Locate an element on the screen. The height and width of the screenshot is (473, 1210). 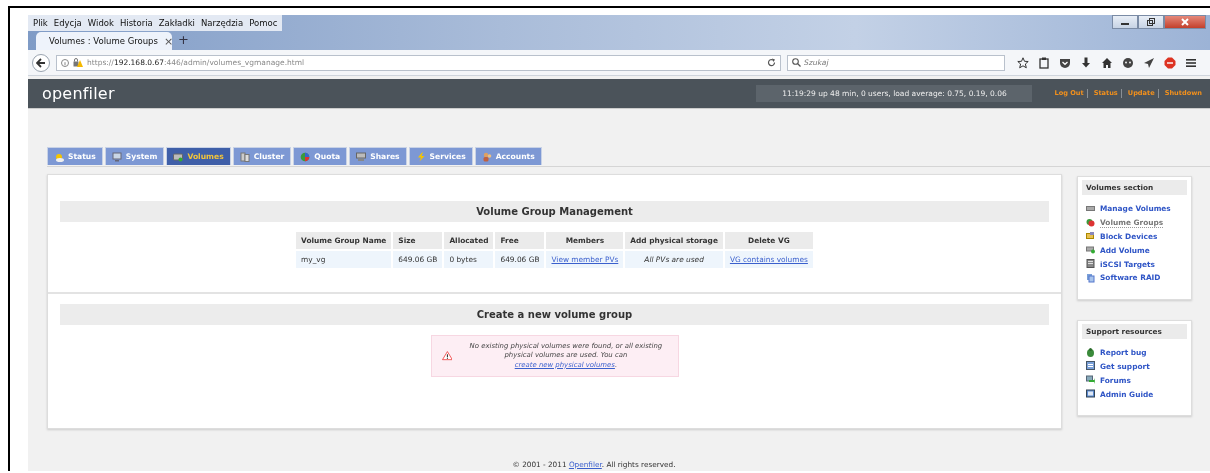
back-arrow-icon is located at coordinates (41, 62).